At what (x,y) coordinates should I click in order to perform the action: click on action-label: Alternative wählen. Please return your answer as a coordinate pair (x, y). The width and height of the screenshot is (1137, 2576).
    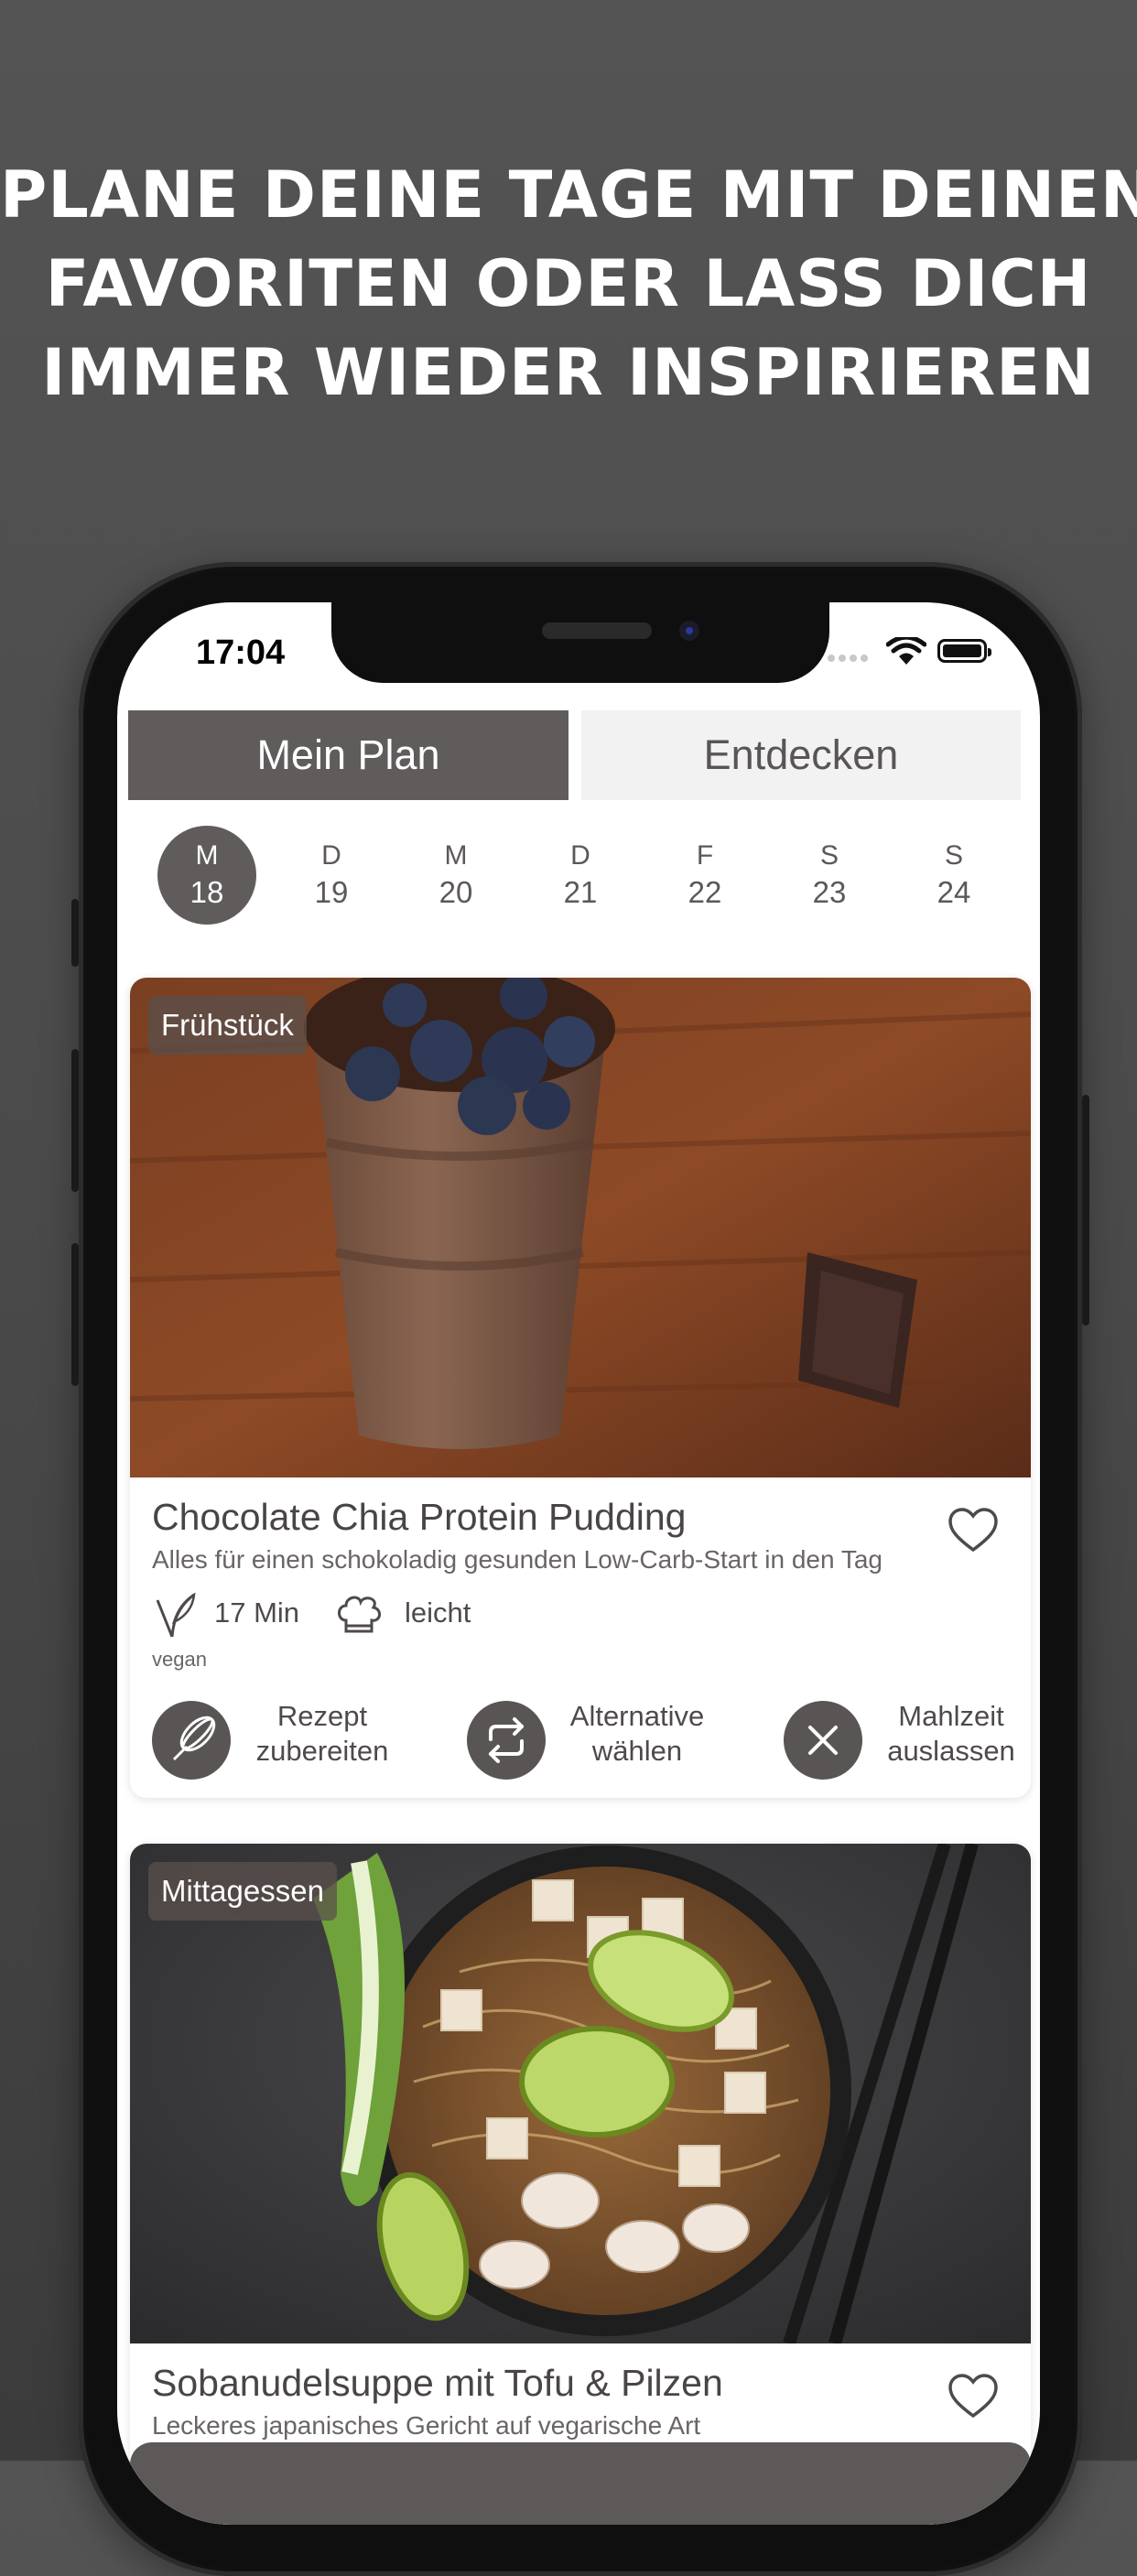
    Looking at the image, I should click on (637, 1734).